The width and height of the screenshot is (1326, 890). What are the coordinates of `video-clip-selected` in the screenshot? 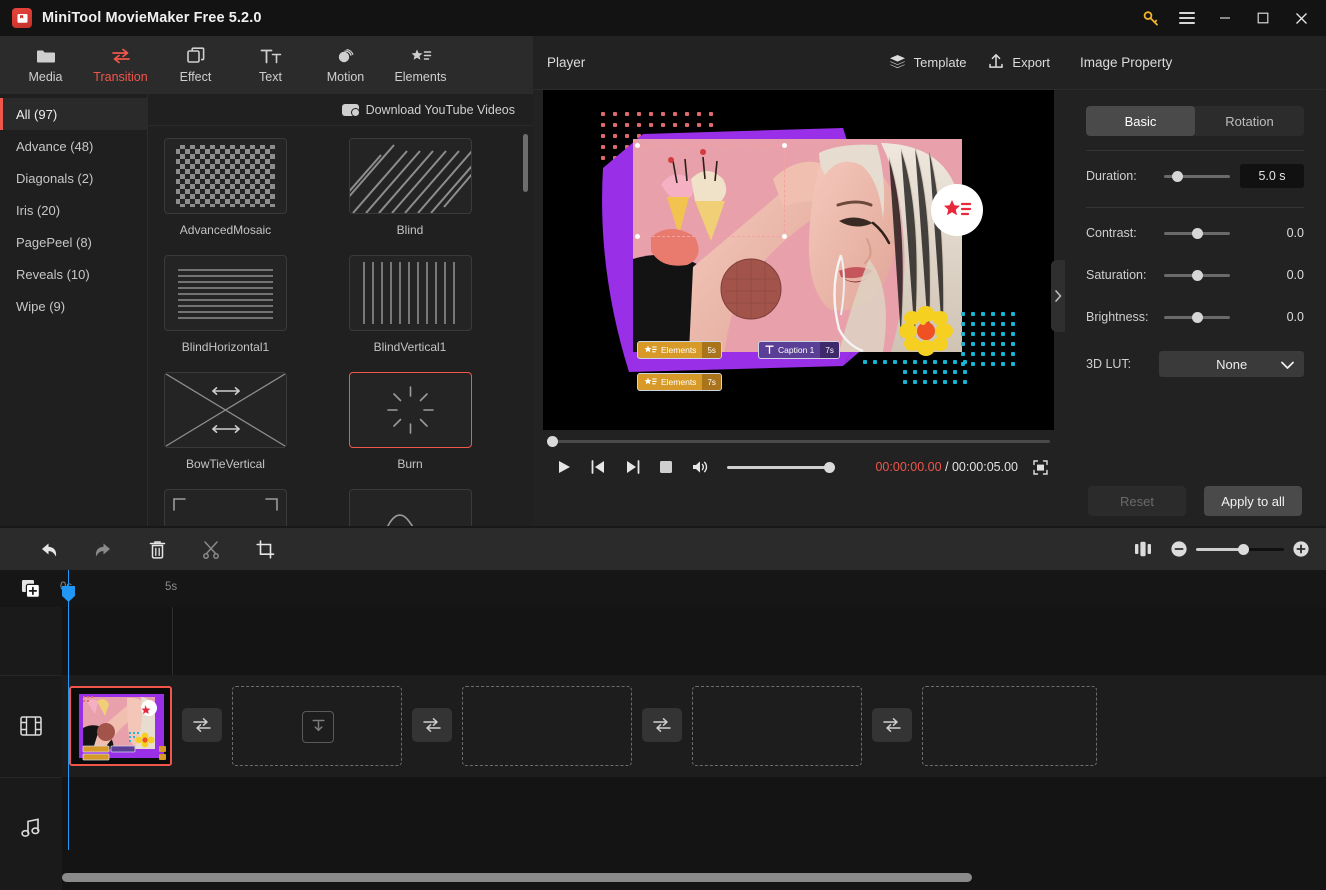 It's located at (120, 726).